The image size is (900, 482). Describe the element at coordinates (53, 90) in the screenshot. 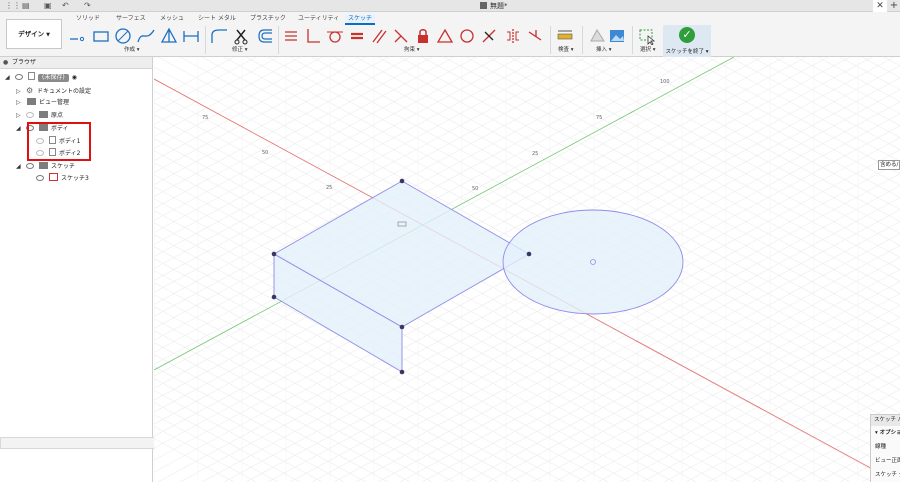

I see `tree-item-document-settings: ▷ ⚙ ドキュメントの設定` at that location.